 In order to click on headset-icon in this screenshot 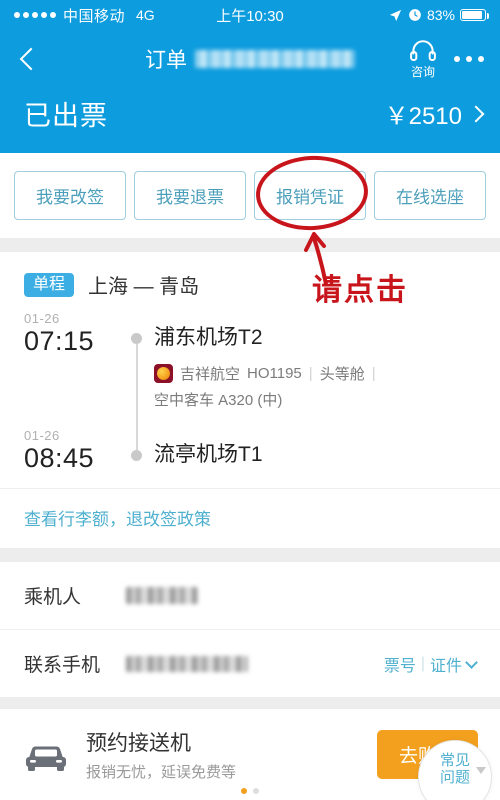, I will do `click(423, 50)`.